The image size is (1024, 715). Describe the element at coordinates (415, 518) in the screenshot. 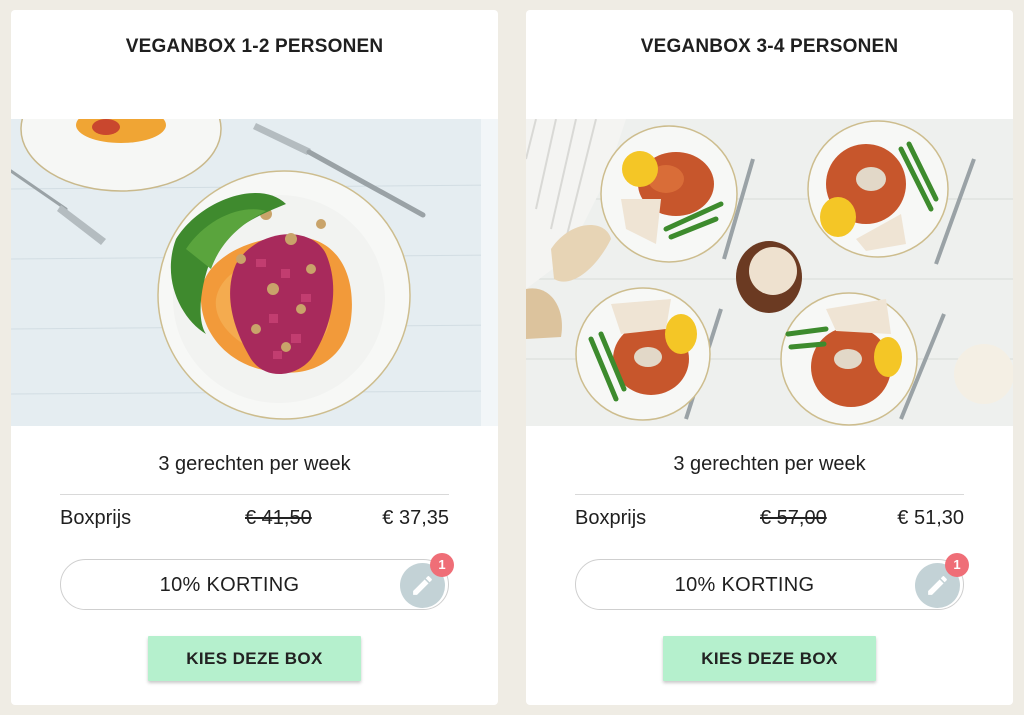

I see `new-price: € 37,35` at that location.